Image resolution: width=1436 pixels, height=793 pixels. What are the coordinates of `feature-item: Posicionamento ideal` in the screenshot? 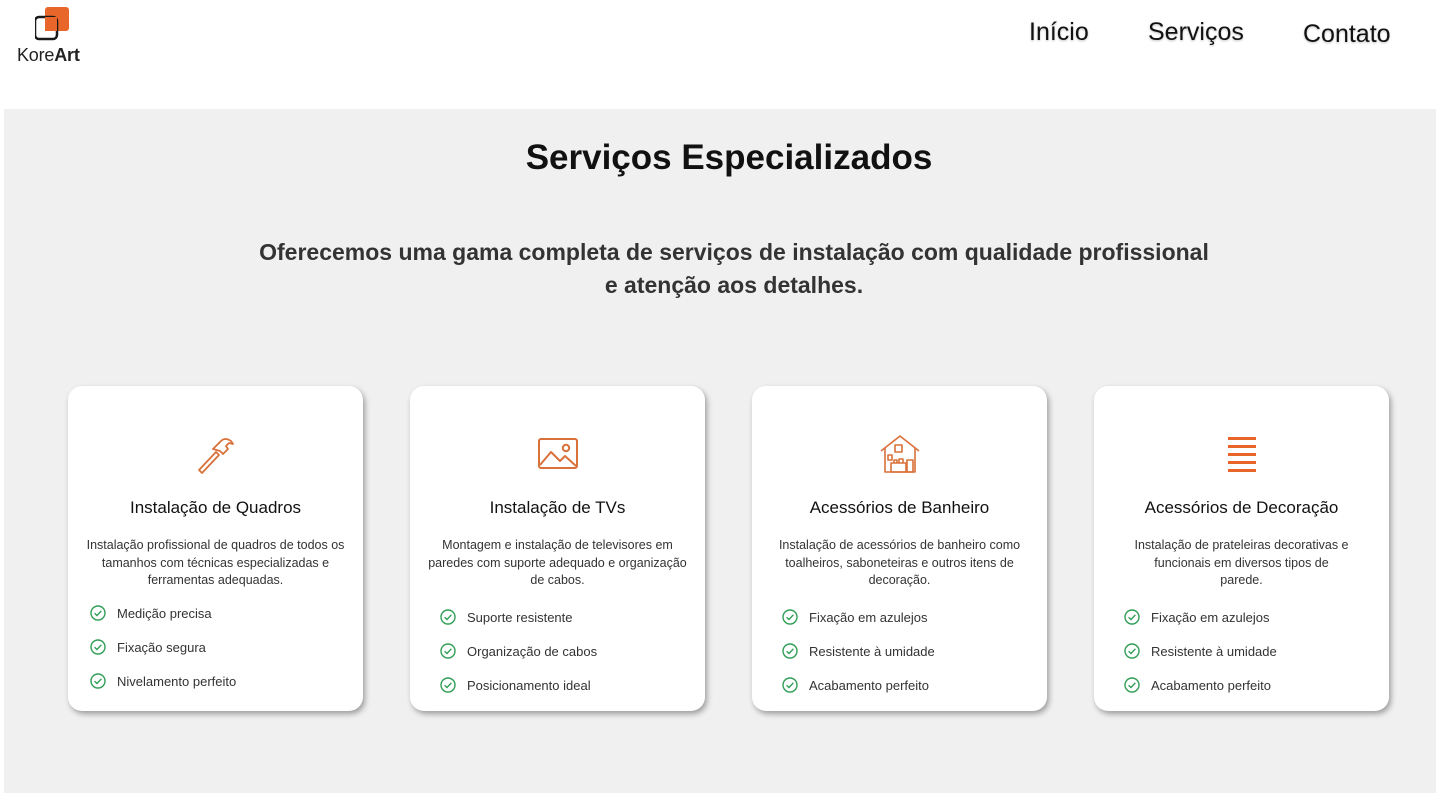 It's located at (518, 685).